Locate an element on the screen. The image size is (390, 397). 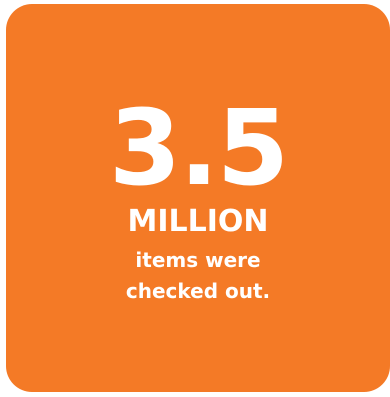
stat-value: 3.5 is located at coordinates (198, 148).